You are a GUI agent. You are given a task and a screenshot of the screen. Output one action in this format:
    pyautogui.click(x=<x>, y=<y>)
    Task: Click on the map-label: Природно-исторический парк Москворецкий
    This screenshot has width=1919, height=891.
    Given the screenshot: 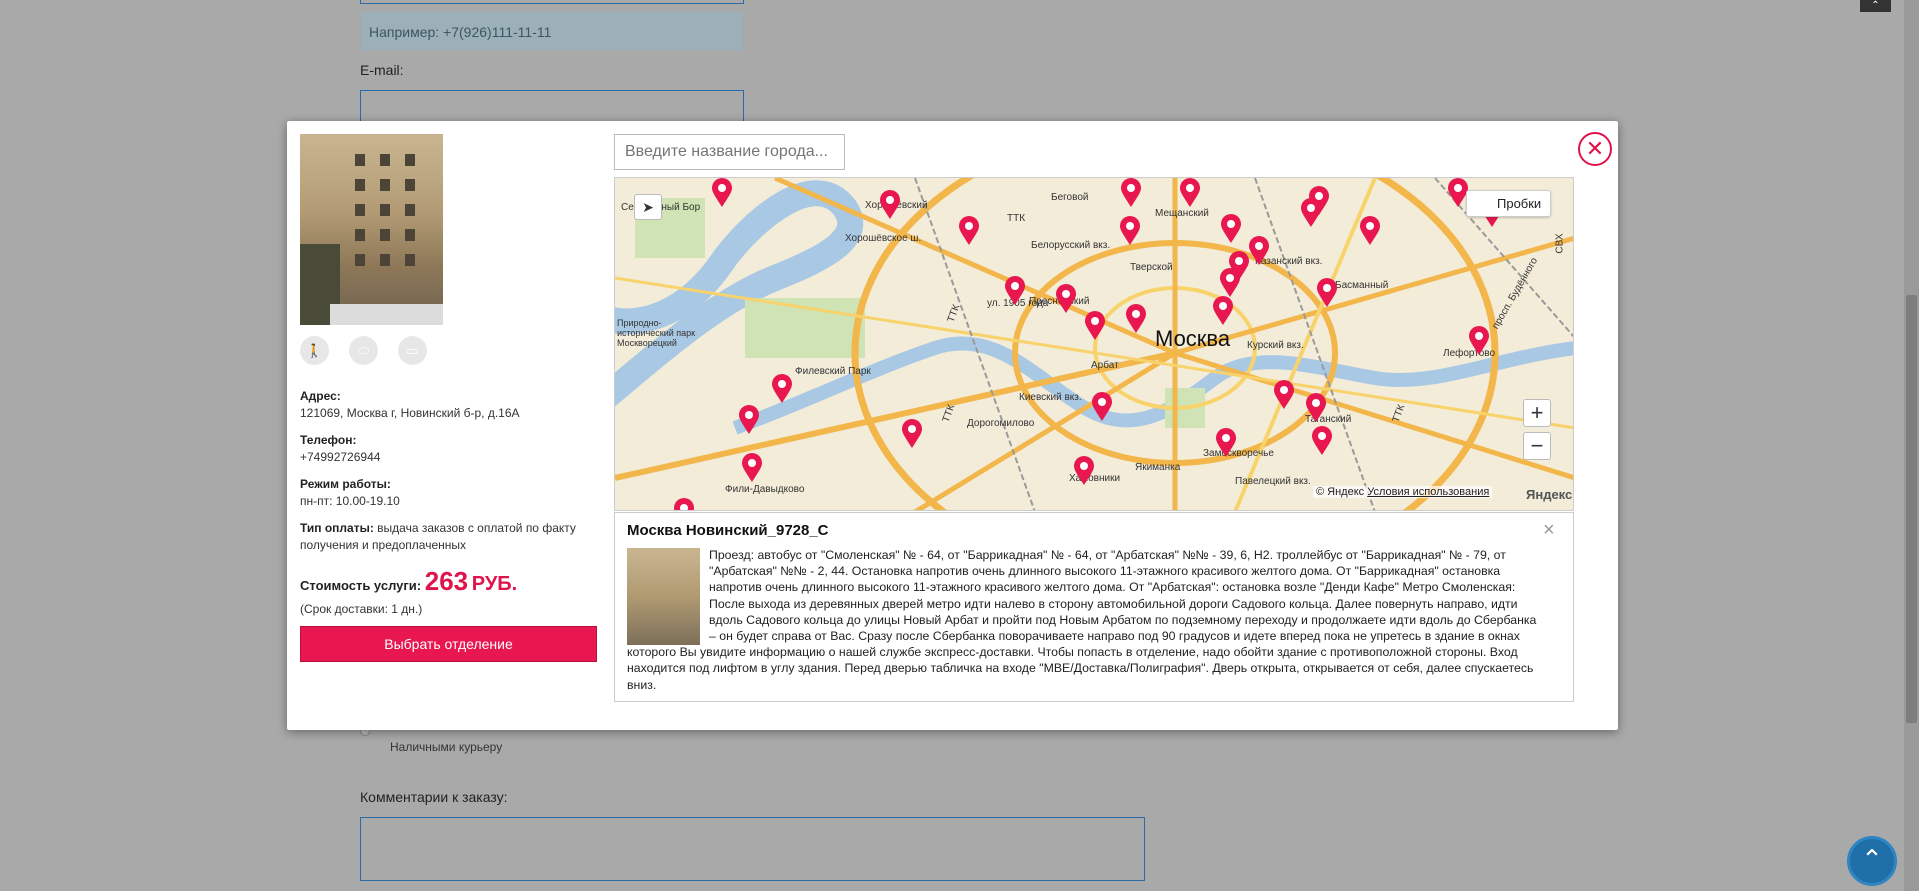 What is the action you would take?
    pyautogui.click(x=656, y=333)
    